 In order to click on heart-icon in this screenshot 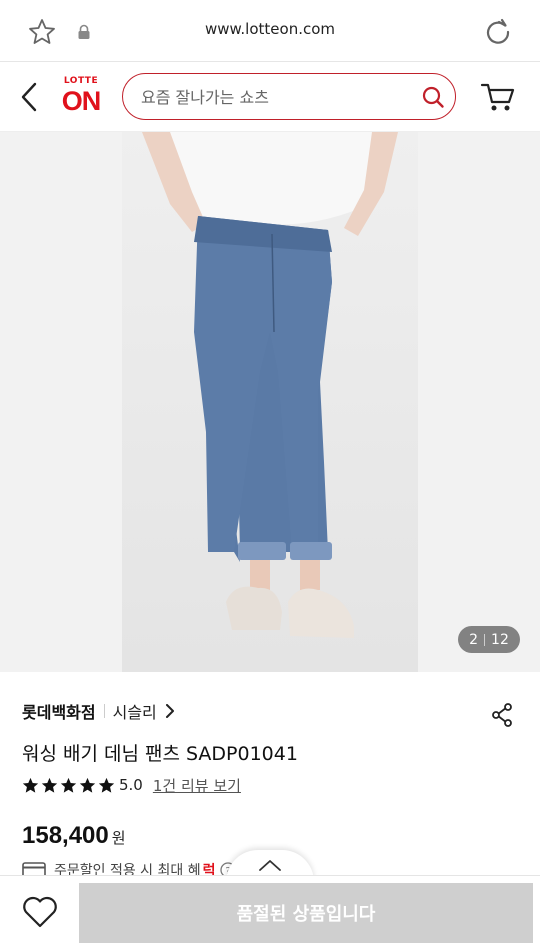, I will do `click(40, 912)`.